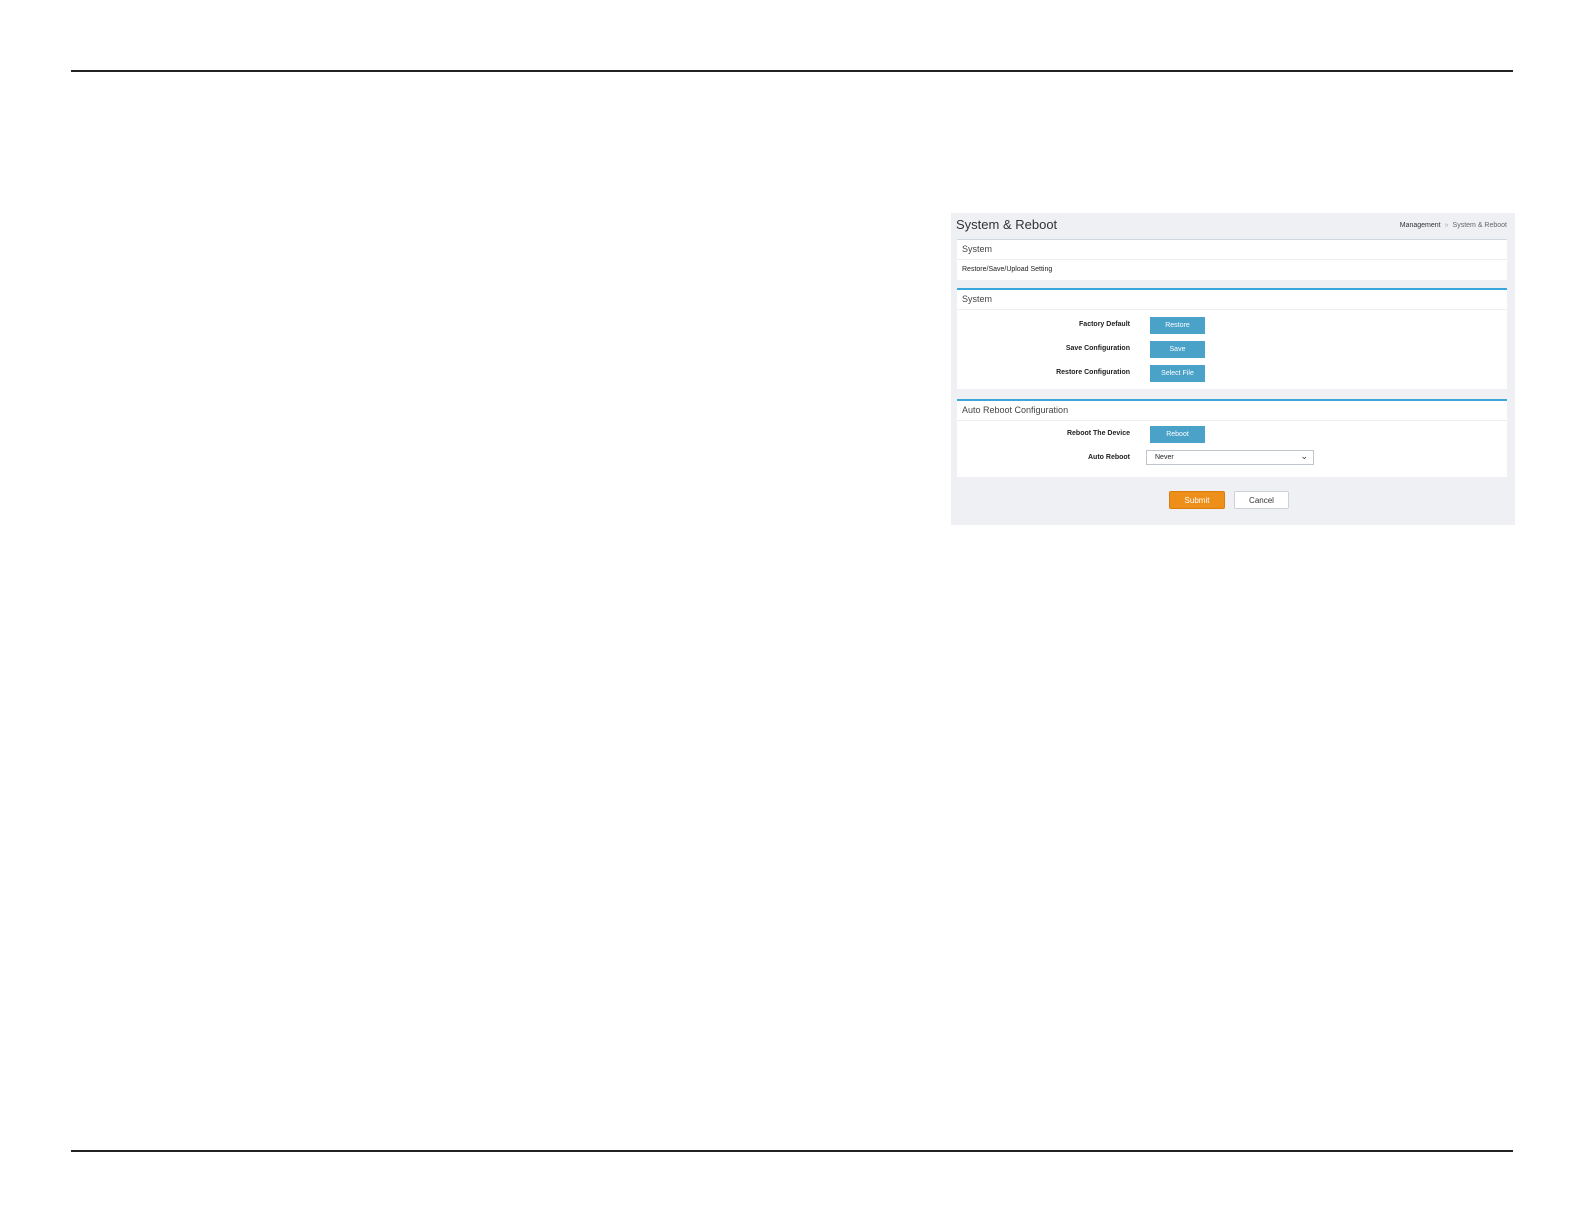 This screenshot has height=1225, width=1585. I want to click on auto-reboot-value: Never, so click(1164, 457).